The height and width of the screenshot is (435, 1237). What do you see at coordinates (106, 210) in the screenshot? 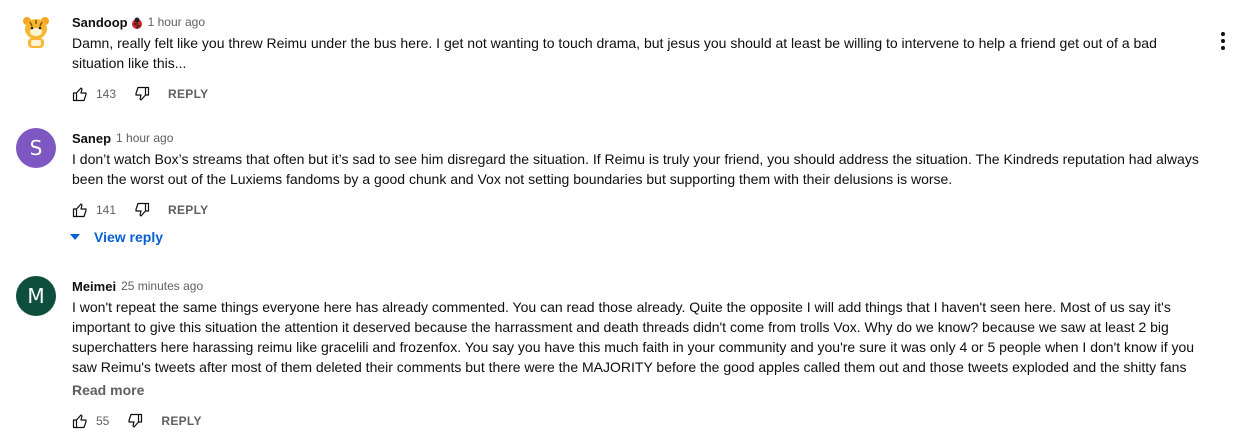
I see `like-count: 141` at bounding box center [106, 210].